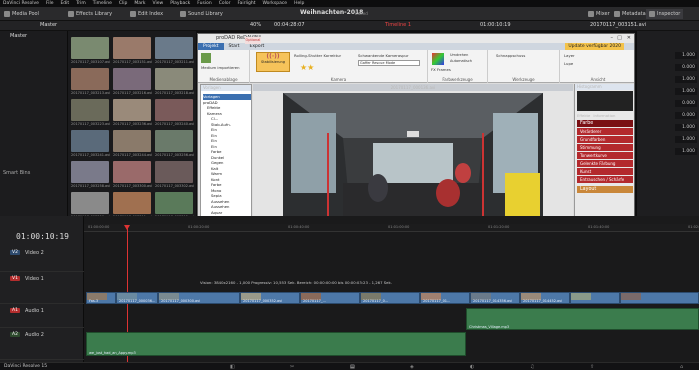 The image size is (699, 370). Describe the element at coordinates (201, 14) in the screenshot. I see `sound-library-button: Sound Library` at that location.